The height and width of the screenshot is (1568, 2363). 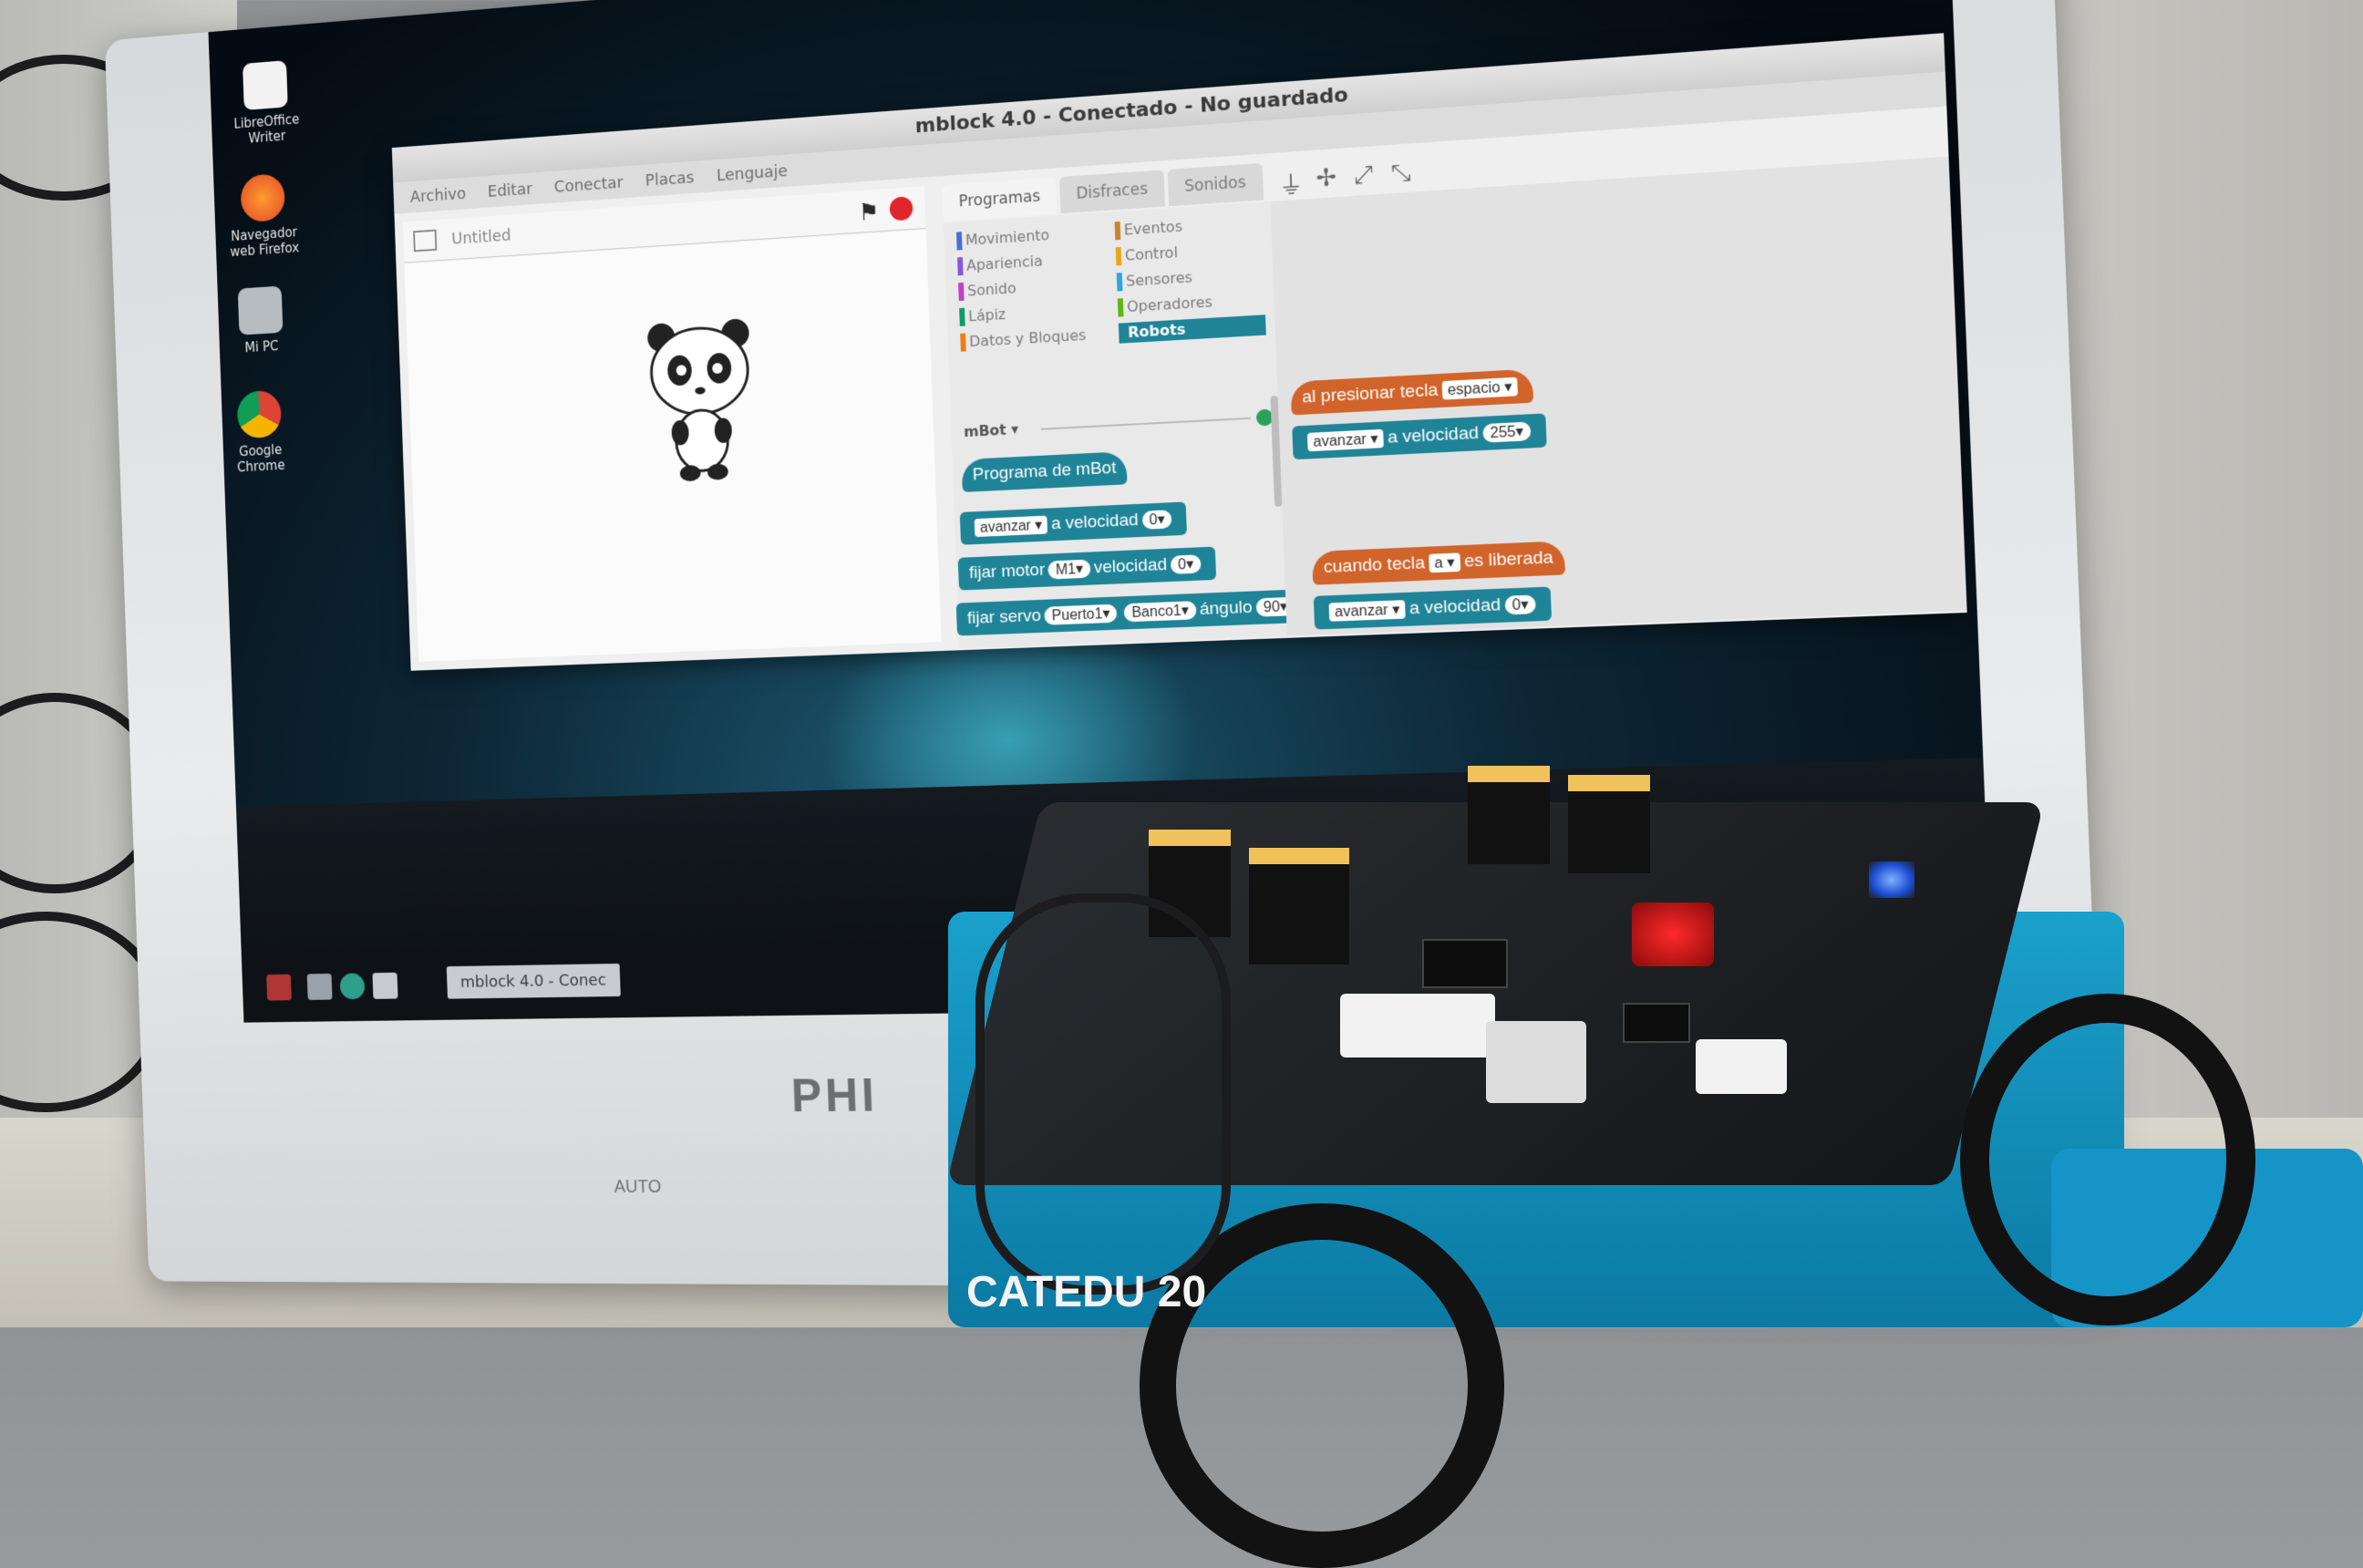 What do you see at coordinates (260, 458) in the screenshot?
I see `desktop-icon-label: Google Chrome` at bounding box center [260, 458].